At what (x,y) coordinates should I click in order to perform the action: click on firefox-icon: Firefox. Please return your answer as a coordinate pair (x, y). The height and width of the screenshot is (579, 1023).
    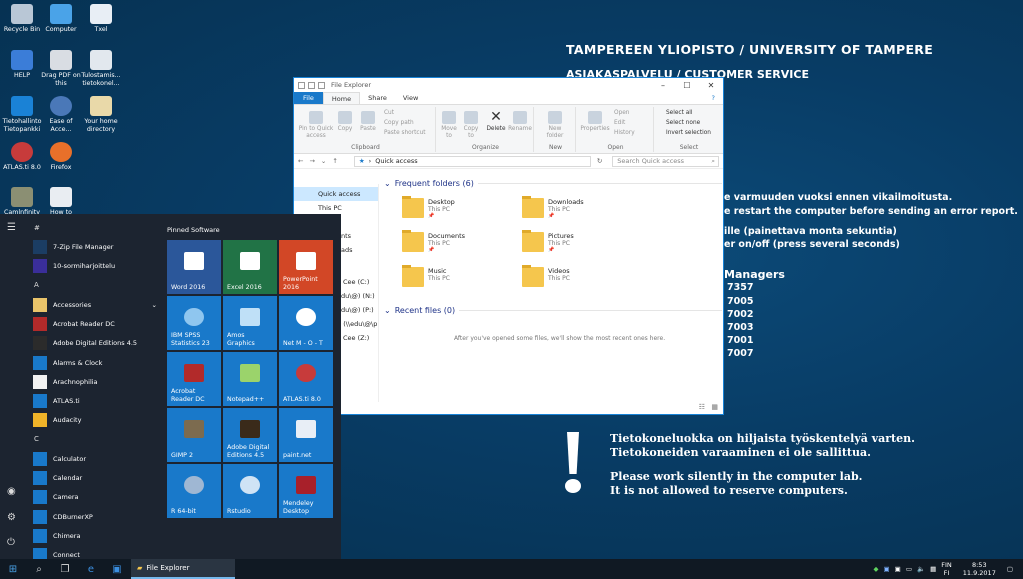
    Looking at the image, I should click on (61, 157).